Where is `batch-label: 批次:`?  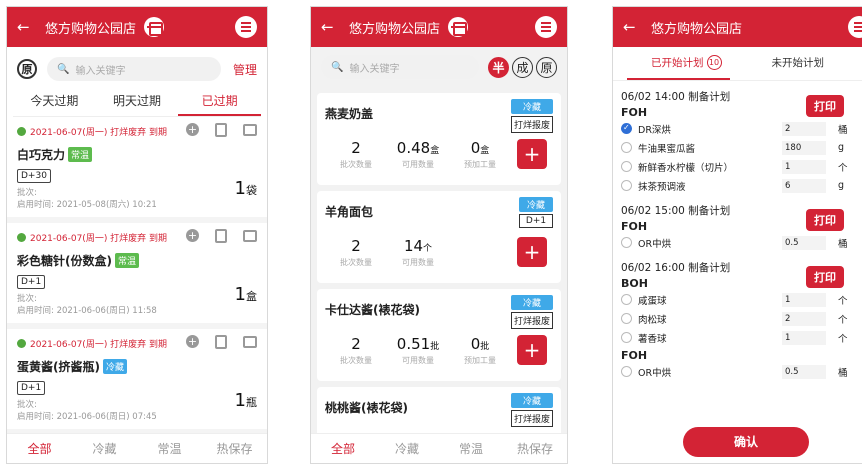
batch-label: 批次: is located at coordinates (27, 193).